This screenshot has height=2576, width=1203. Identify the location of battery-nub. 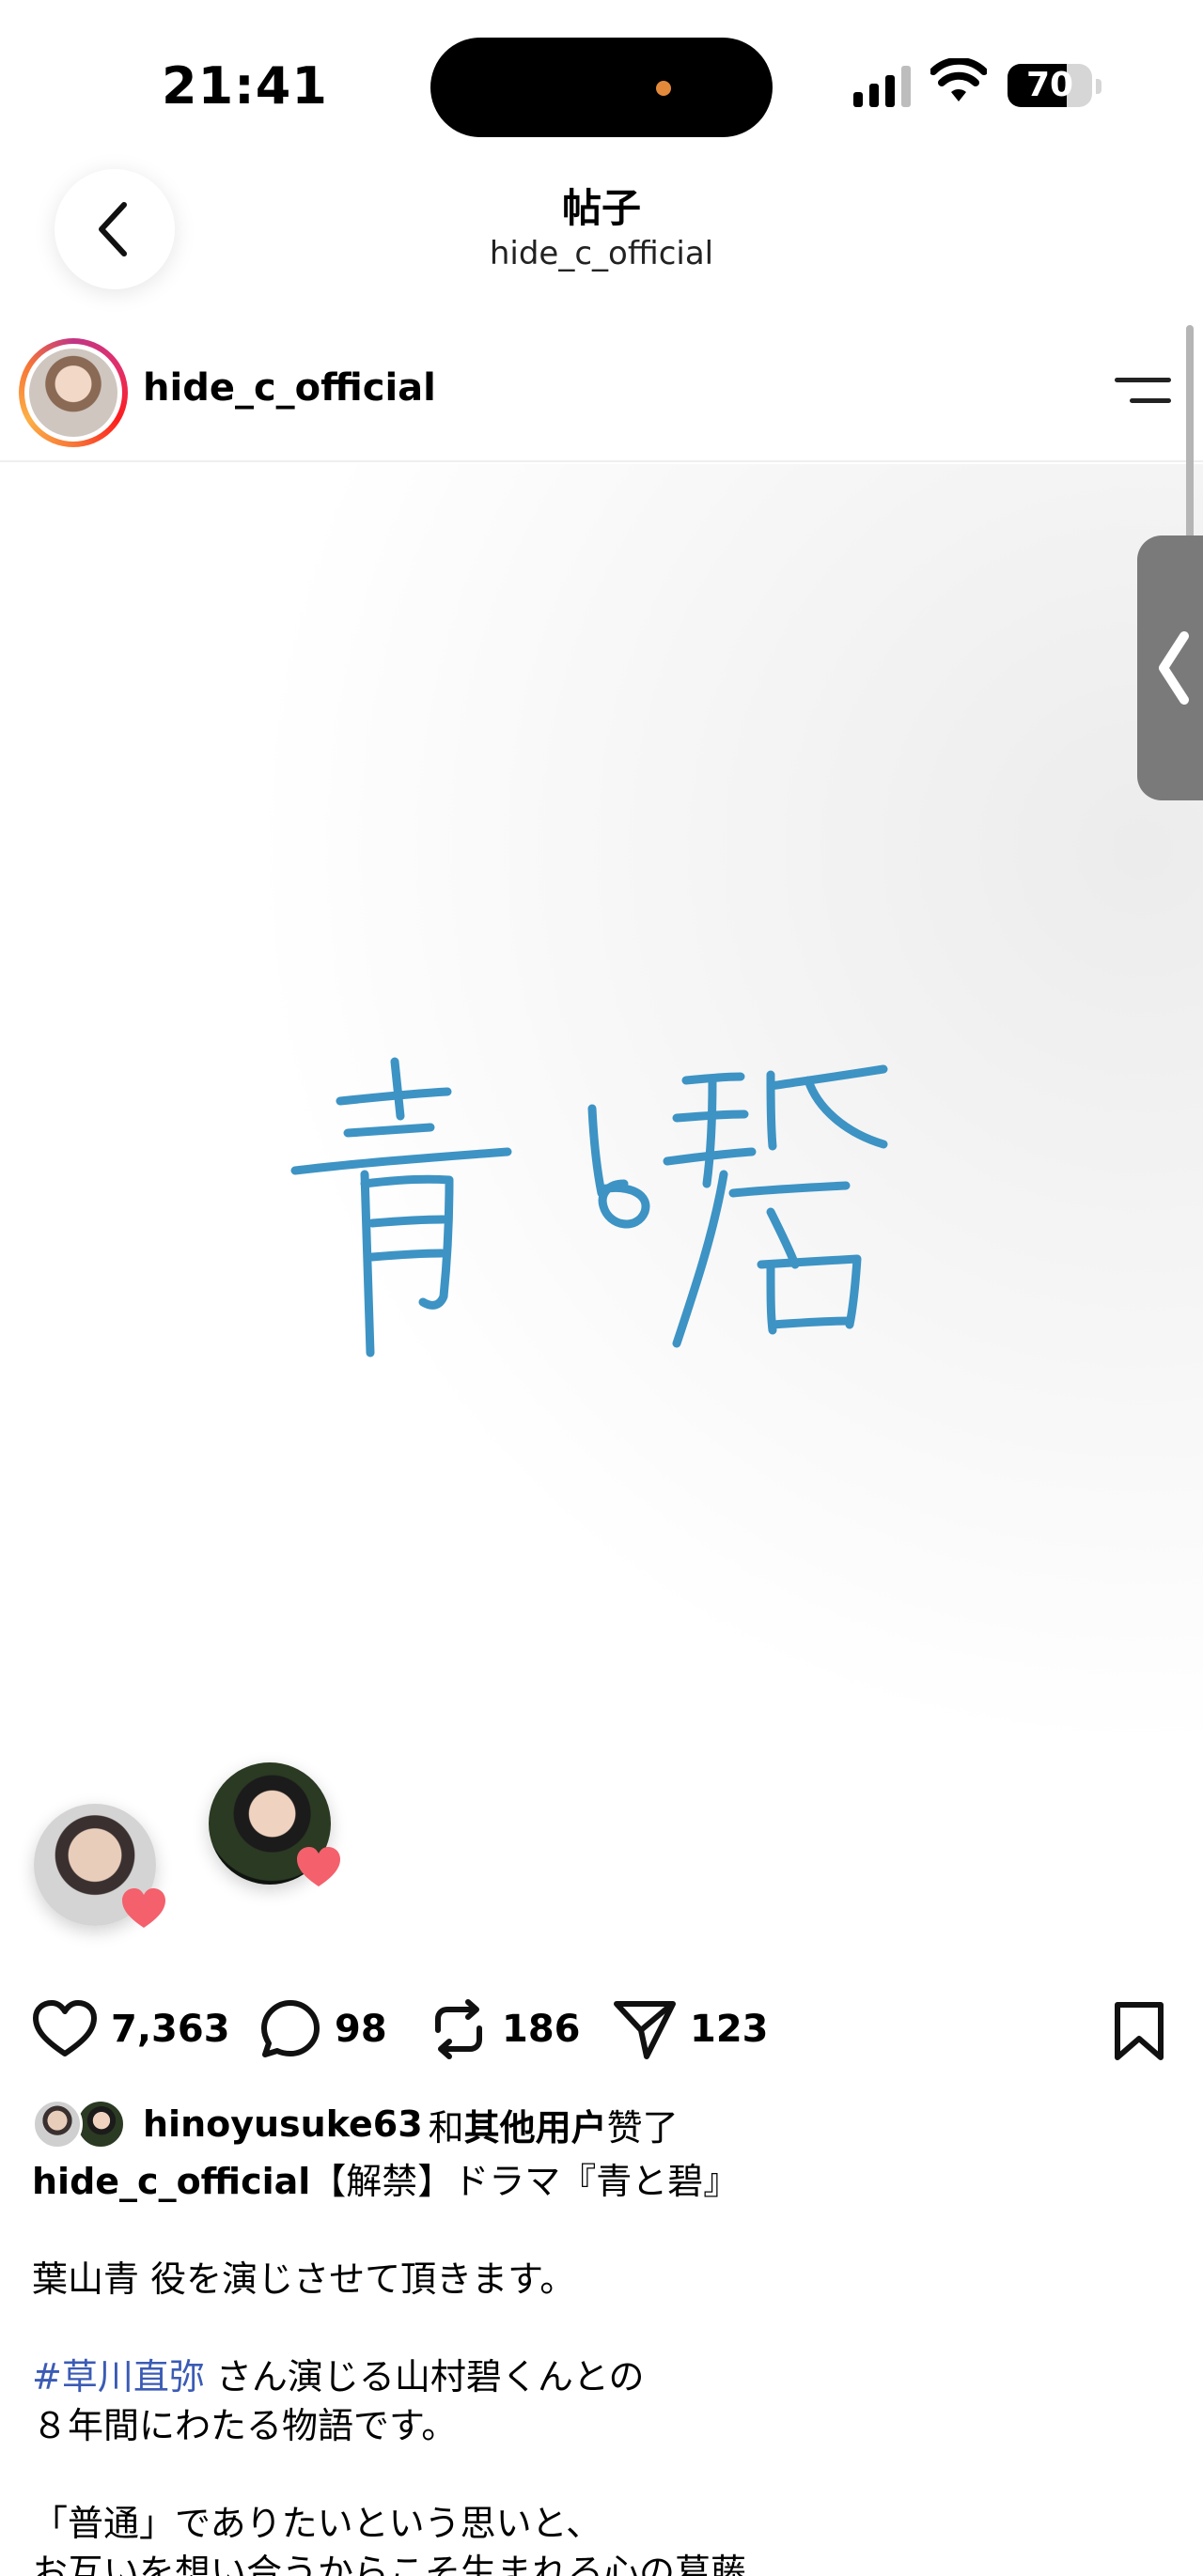
(1098, 86).